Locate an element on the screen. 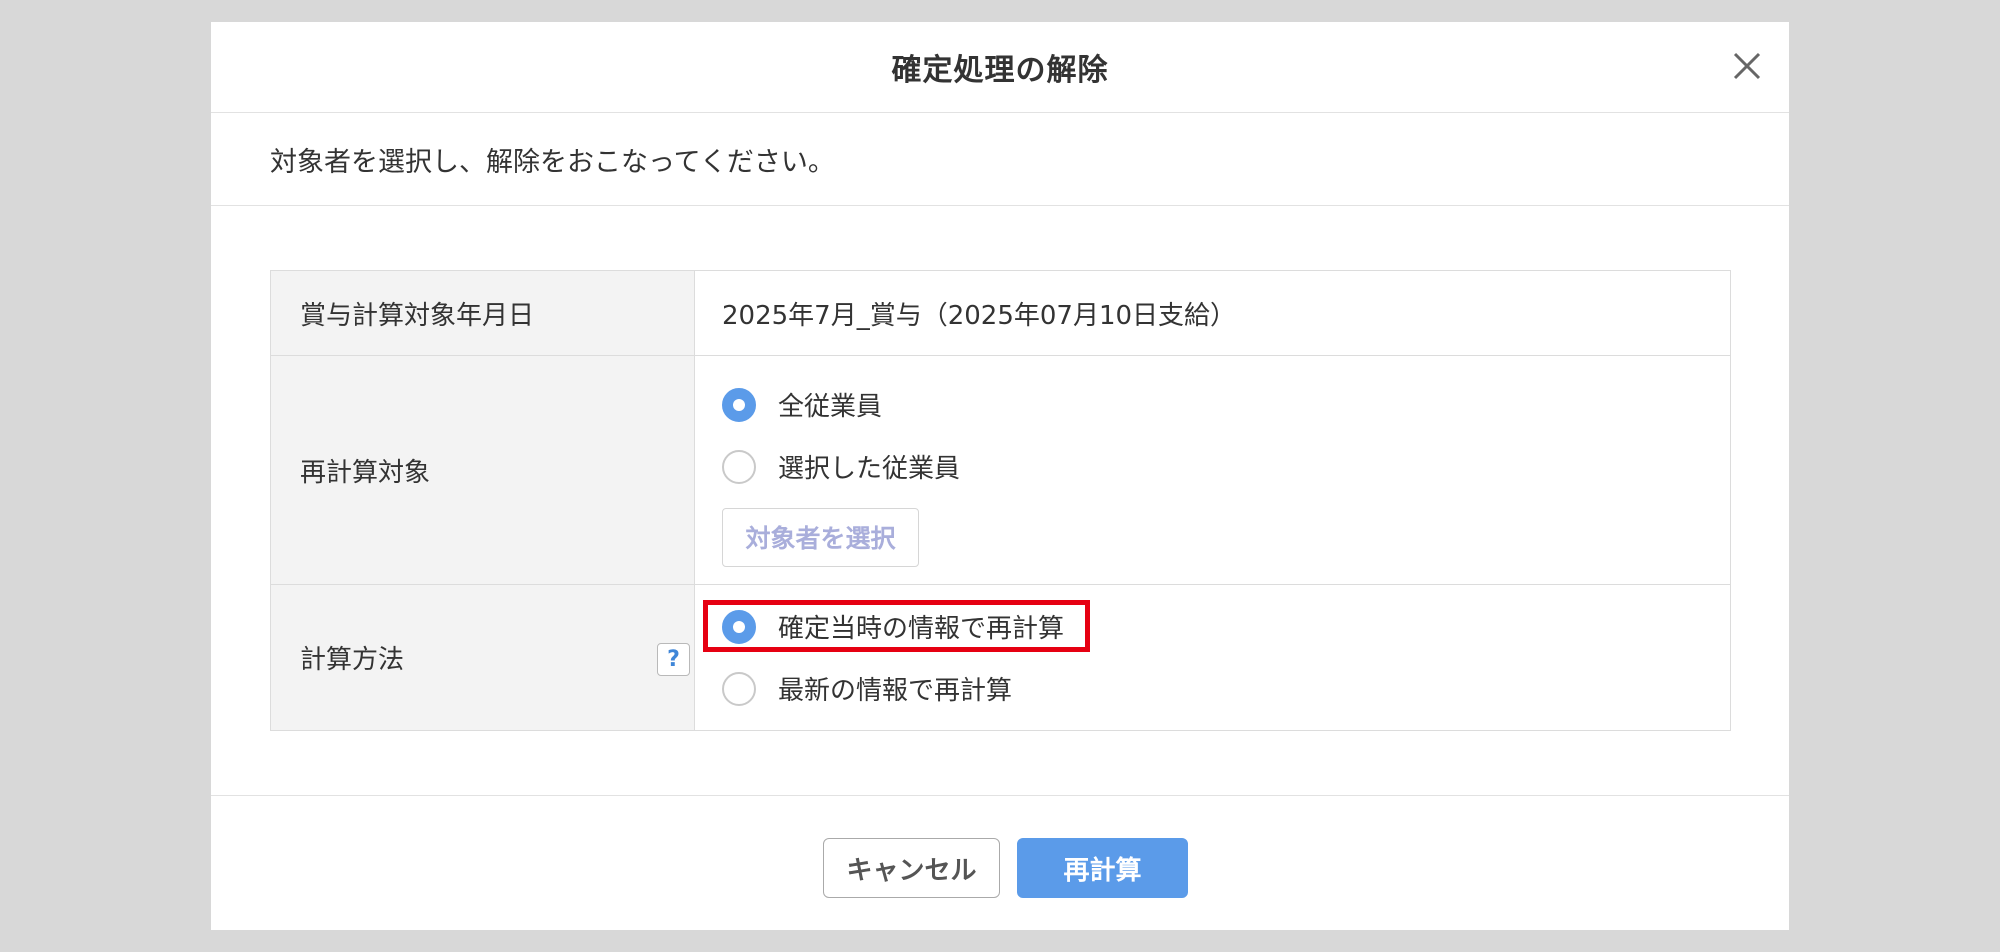  dialog-description: 対象者を選択し、解除をおこなってください。 is located at coordinates (1000, 159).